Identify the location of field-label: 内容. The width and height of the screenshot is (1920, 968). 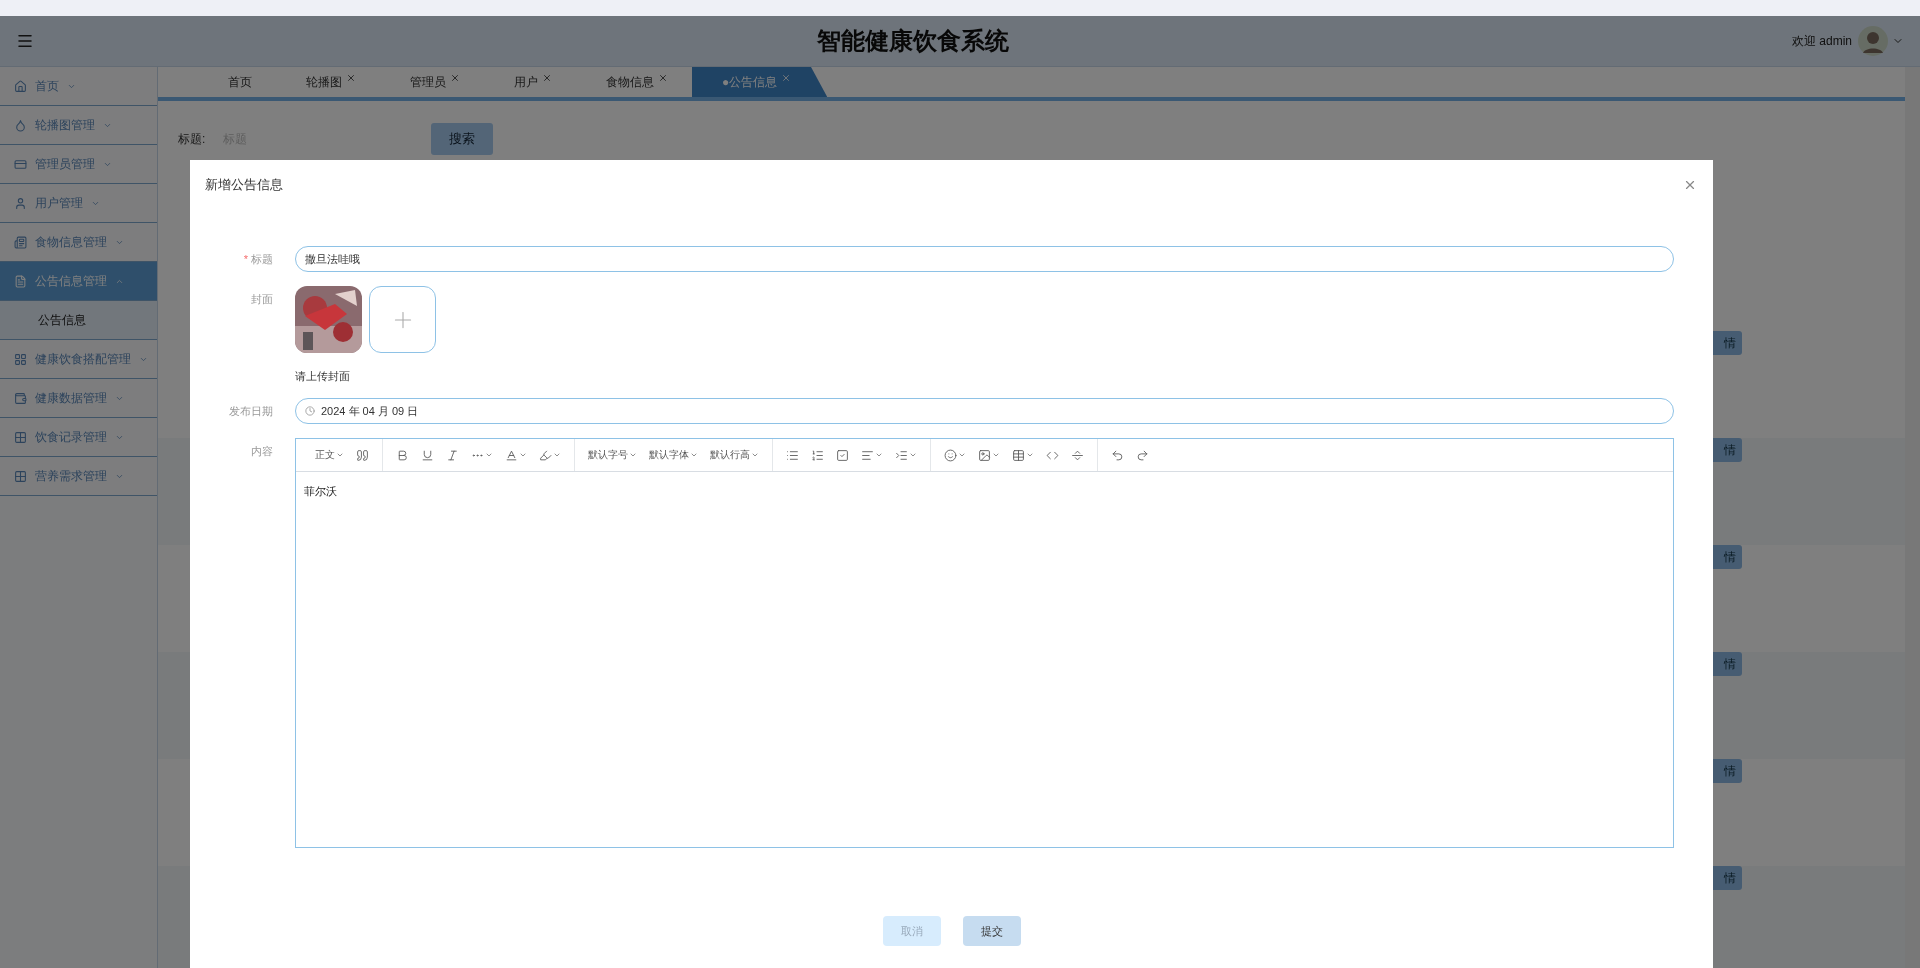
(262, 451).